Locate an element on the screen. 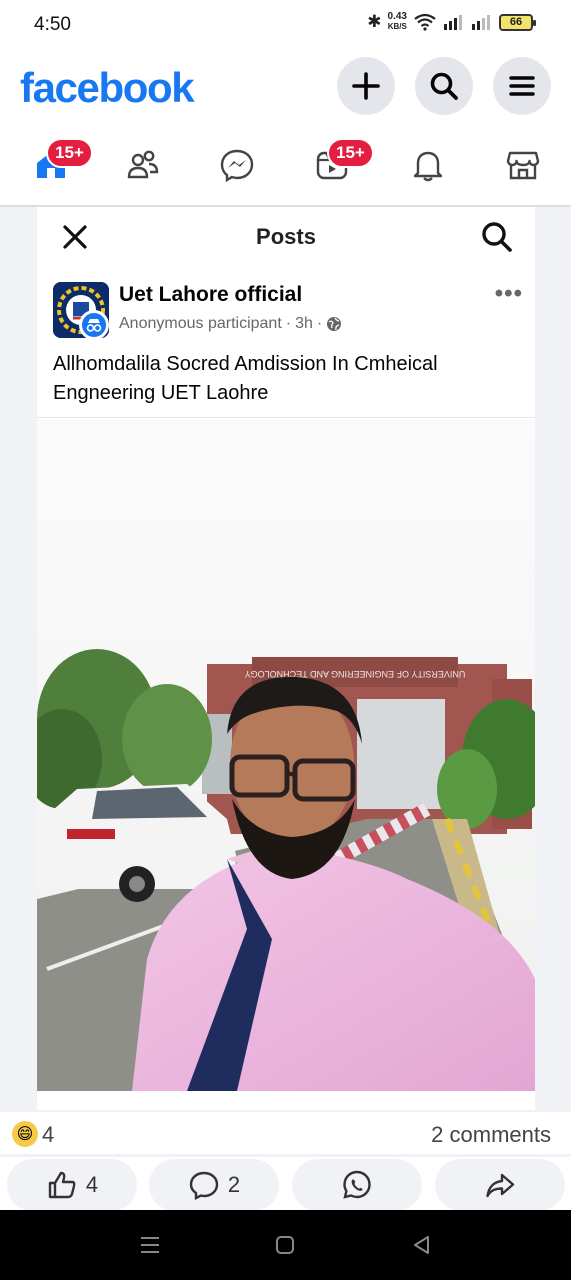  share-icon is located at coordinates (500, 1185).